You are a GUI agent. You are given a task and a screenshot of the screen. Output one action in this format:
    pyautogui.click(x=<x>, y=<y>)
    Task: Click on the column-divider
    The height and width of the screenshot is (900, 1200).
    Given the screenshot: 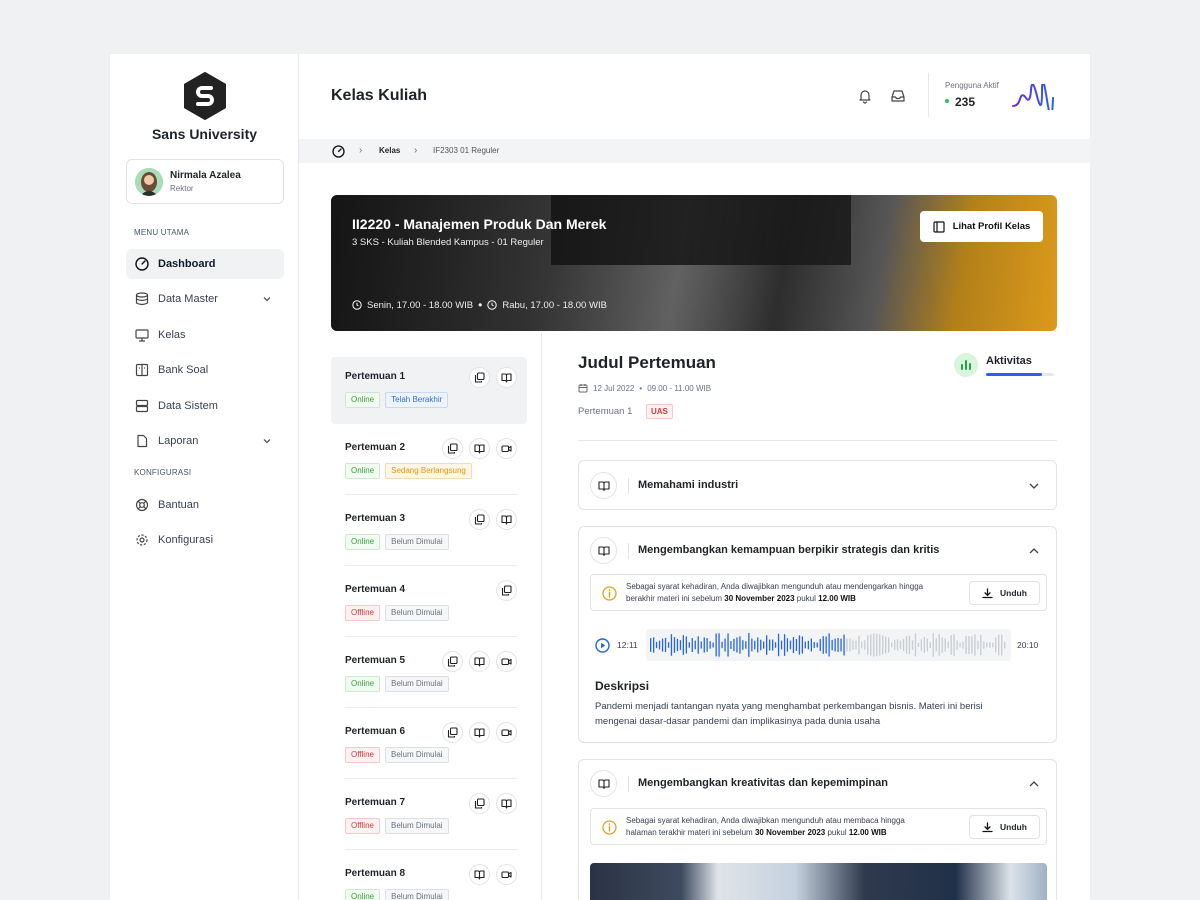 What is the action you would take?
    pyautogui.click(x=541, y=616)
    